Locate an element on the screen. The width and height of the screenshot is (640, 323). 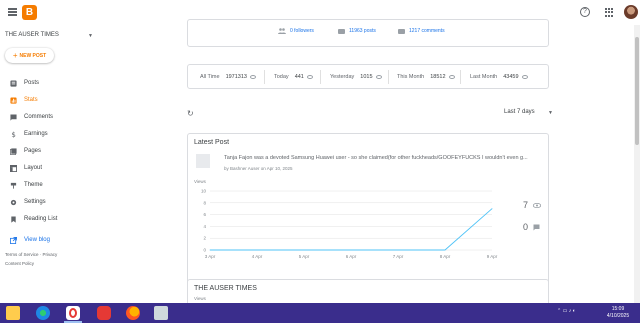
view-blog-link: View blog is located at coordinates (50, 240).